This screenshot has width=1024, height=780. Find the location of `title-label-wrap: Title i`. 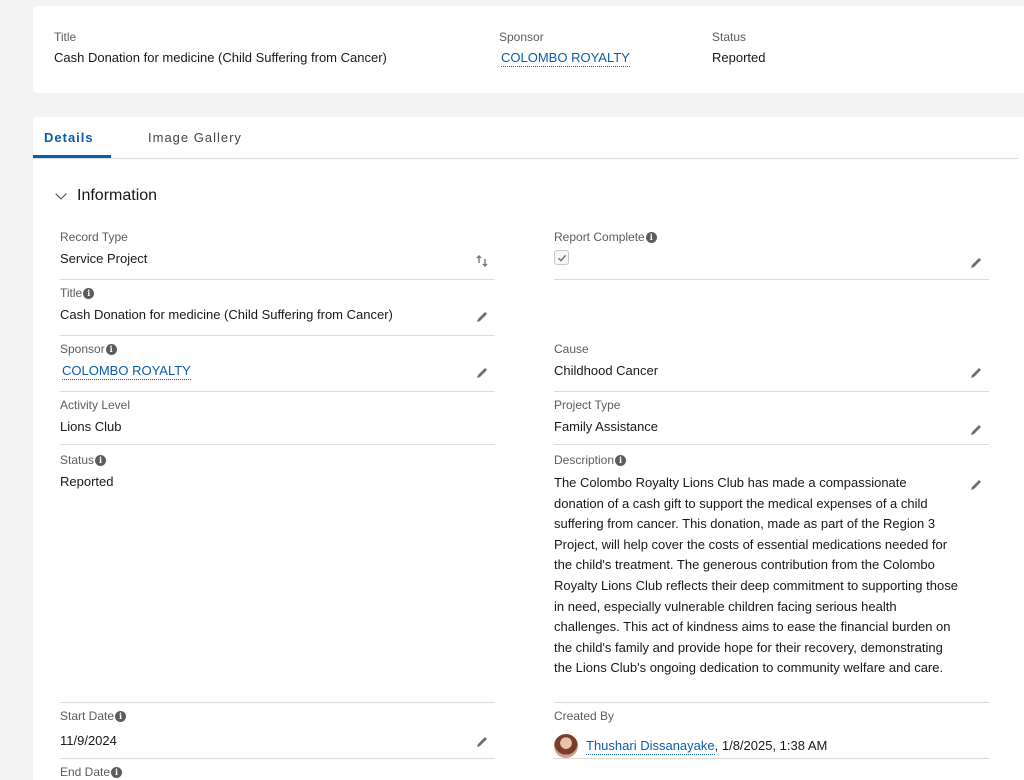

title-label-wrap: Title i is located at coordinates (77, 293).